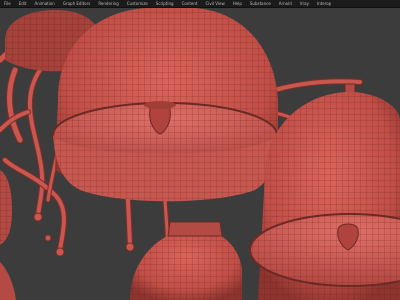  What do you see at coordinates (76, 3) in the screenshot?
I see `menu-graph-editors: Graph Editors` at bounding box center [76, 3].